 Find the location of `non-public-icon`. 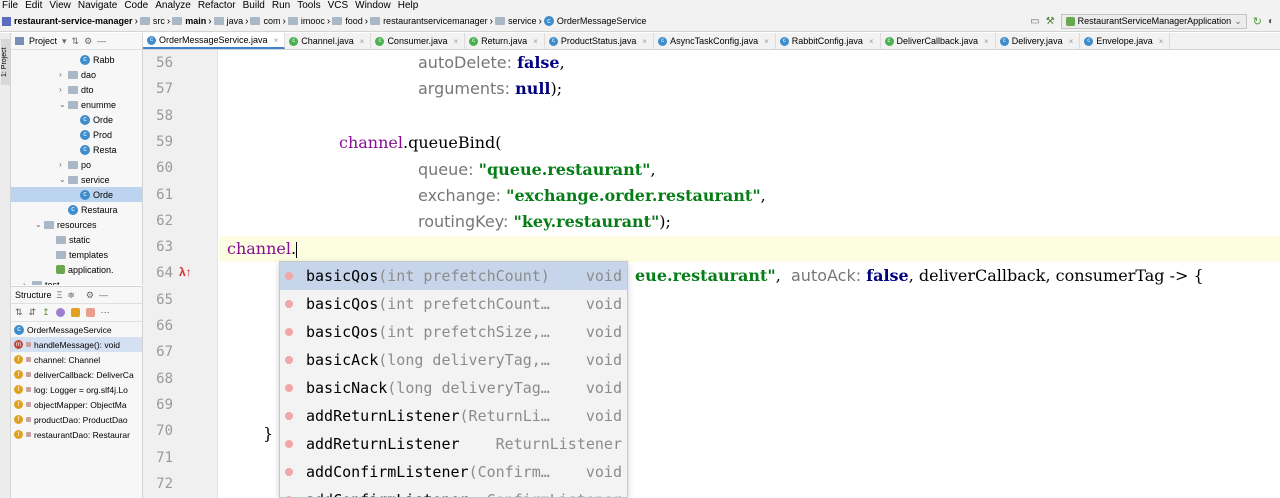

non-public-icon is located at coordinates (90, 312).